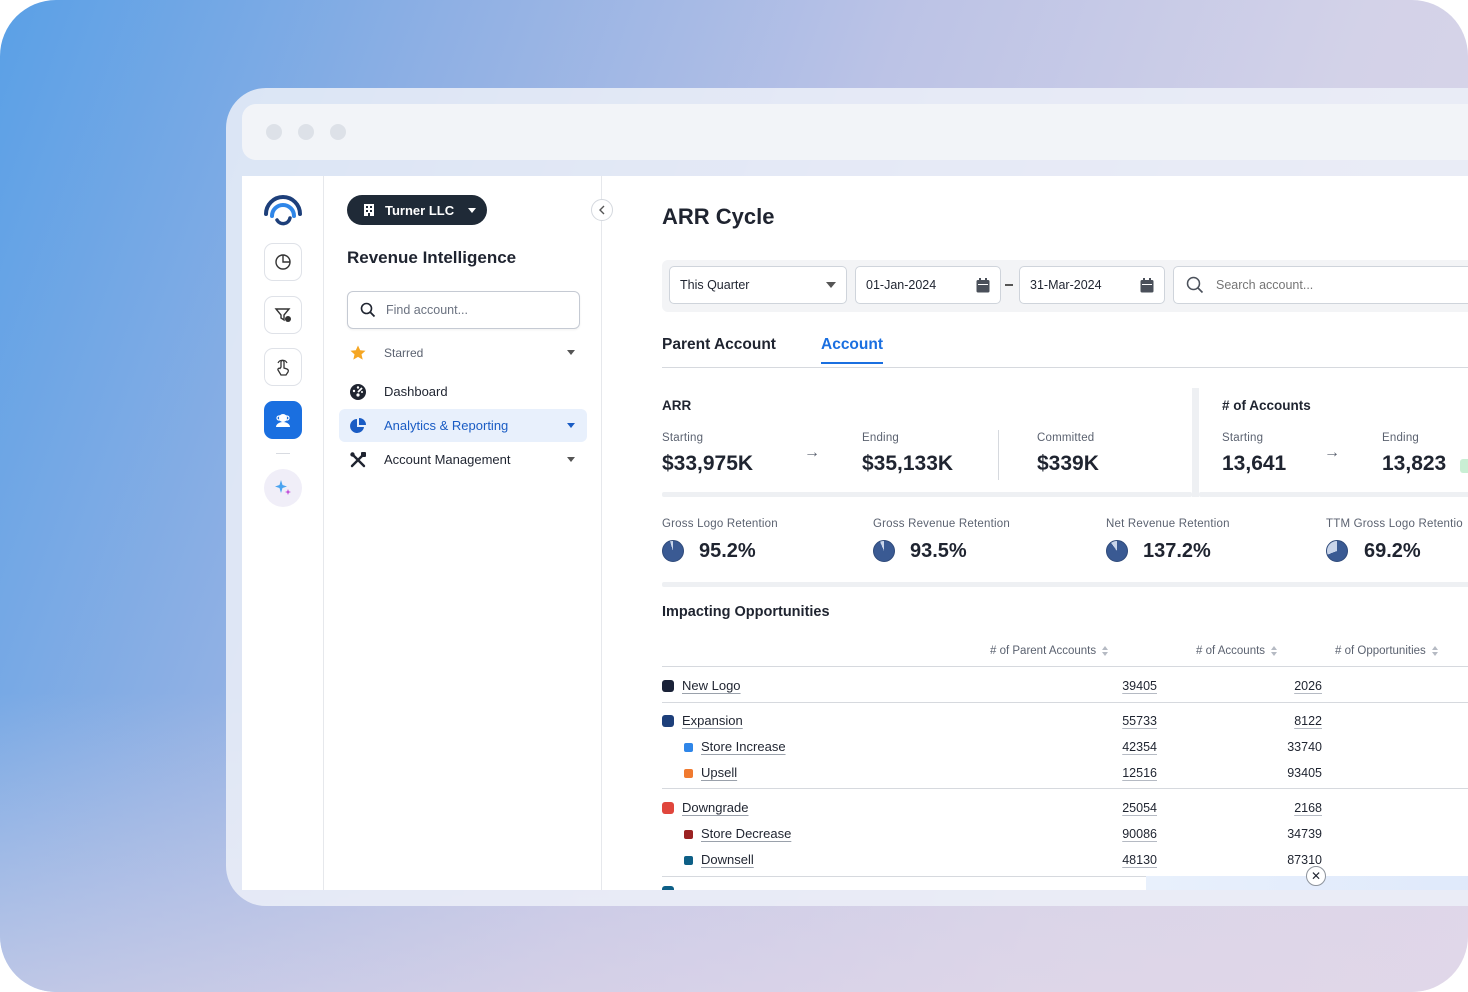  What do you see at coordinates (417, 210) in the screenshot?
I see `org-switcher: Turner LLC` at bounding box center [417, 210].